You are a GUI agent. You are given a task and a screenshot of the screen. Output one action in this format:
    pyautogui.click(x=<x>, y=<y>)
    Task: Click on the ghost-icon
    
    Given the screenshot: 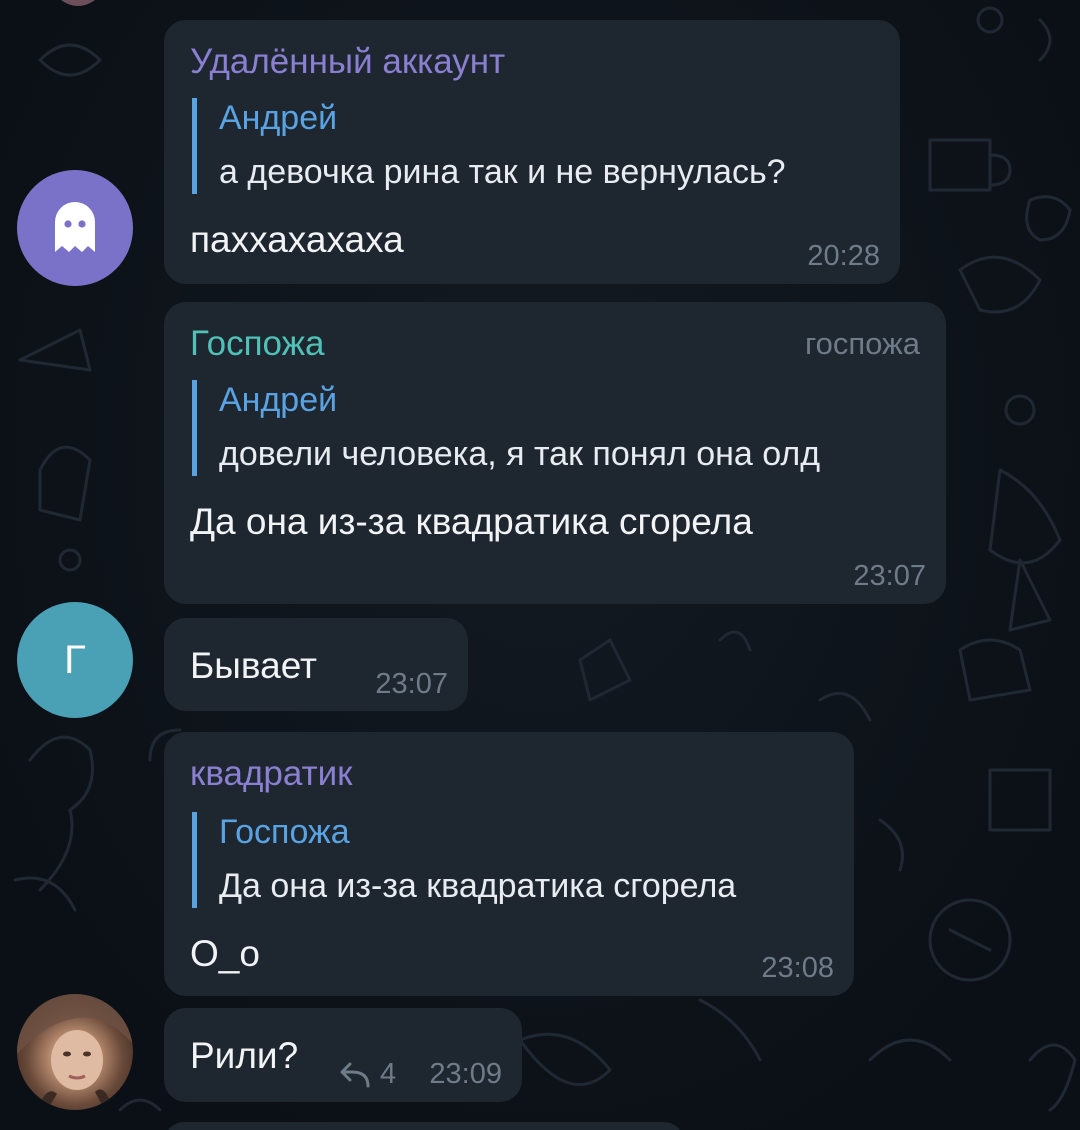 What is the action you would take?
    pyautogui.click(x=75, y=227)
    